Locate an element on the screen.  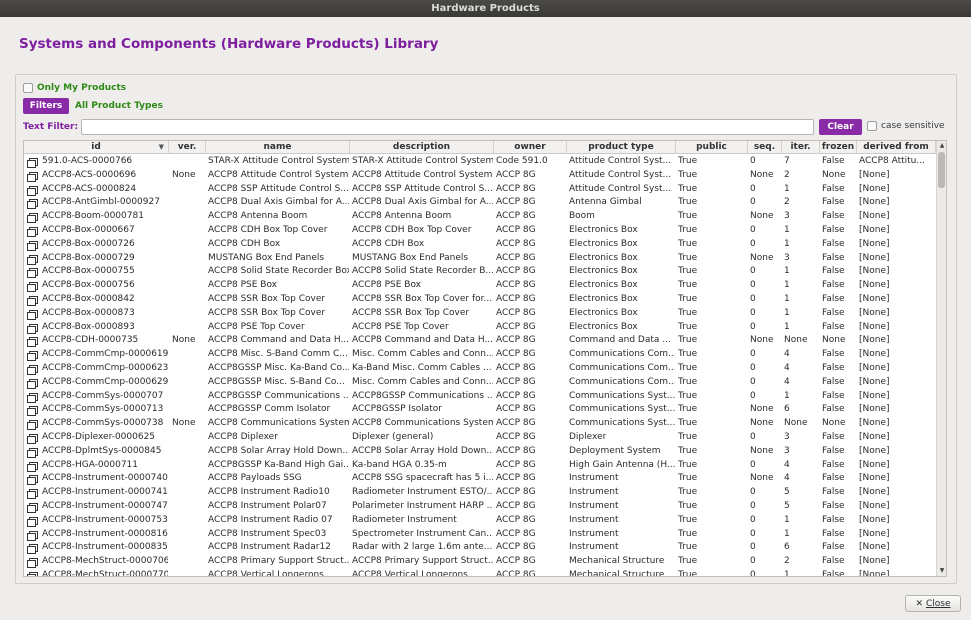
column-header-product-type: product type is located at coordinates (621, 147).